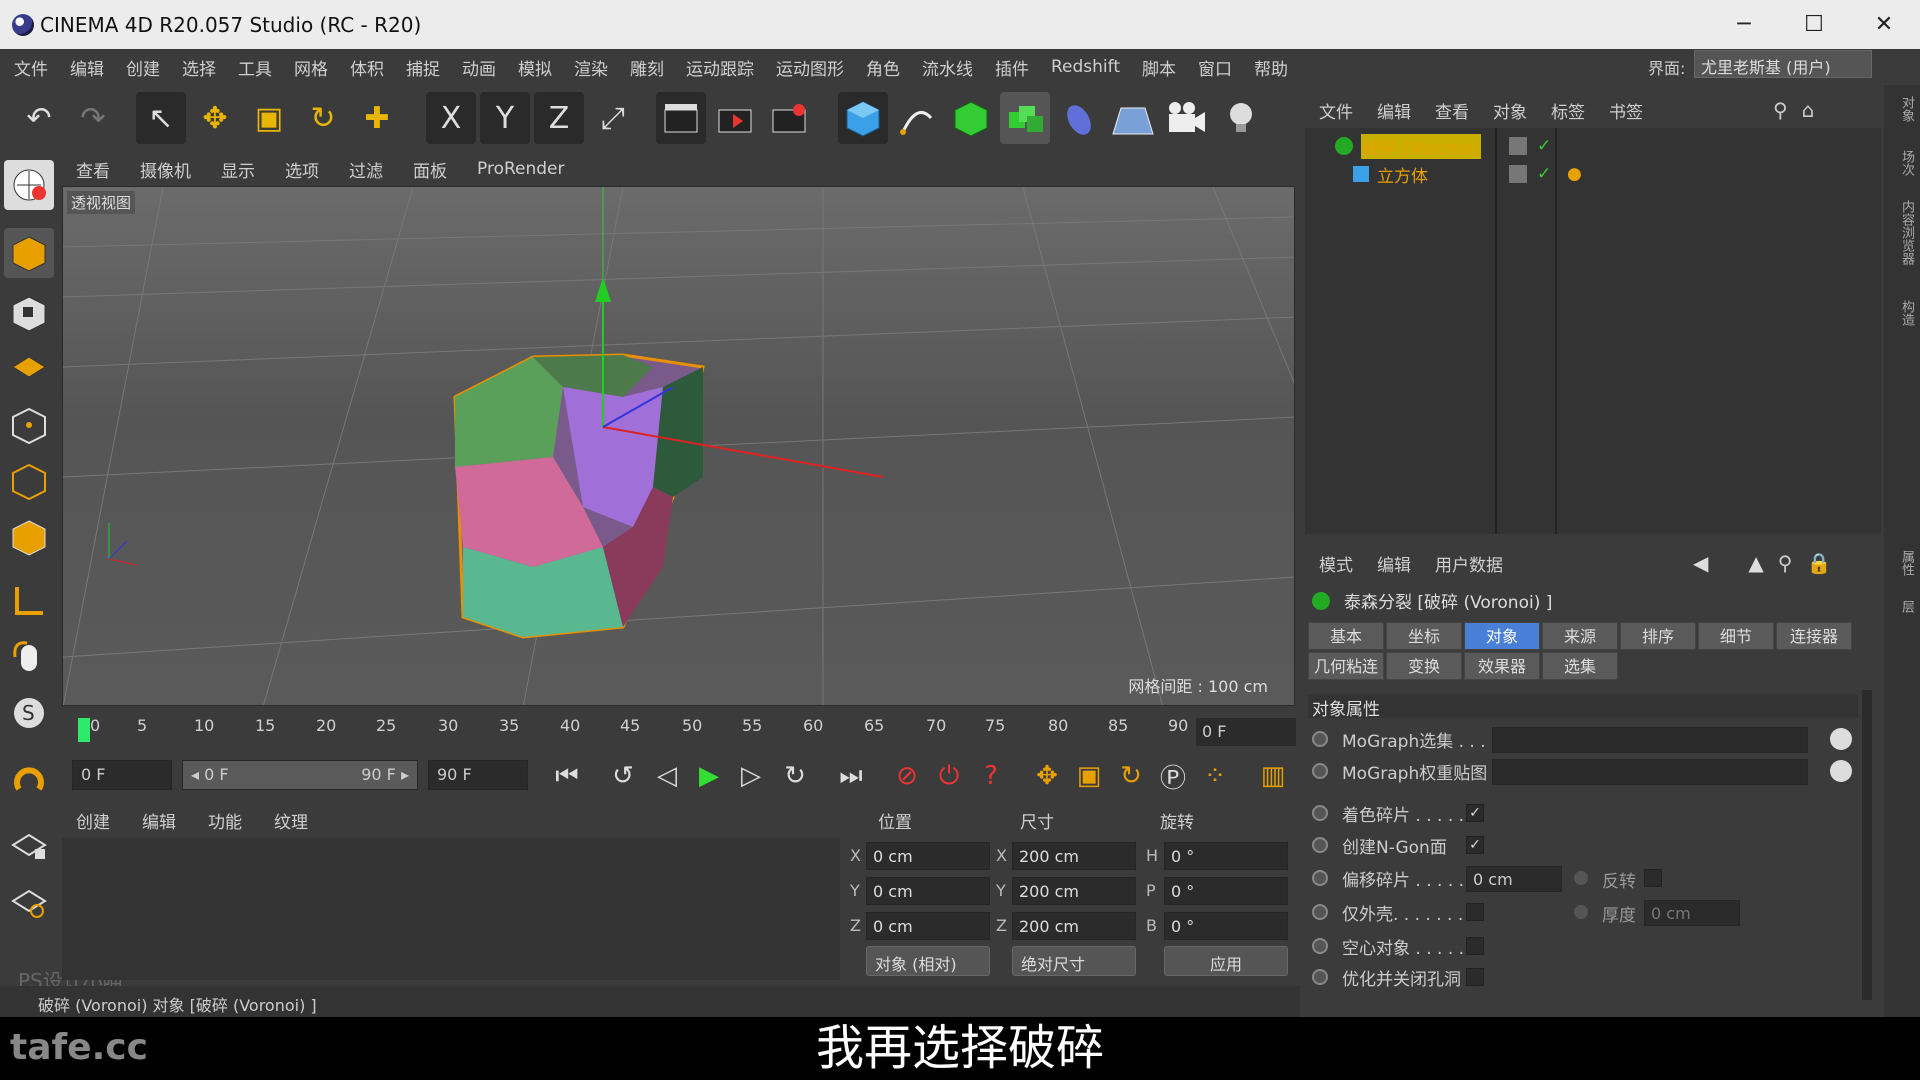  I want to click on mat-menu-create: 创建, so click(93, 820).